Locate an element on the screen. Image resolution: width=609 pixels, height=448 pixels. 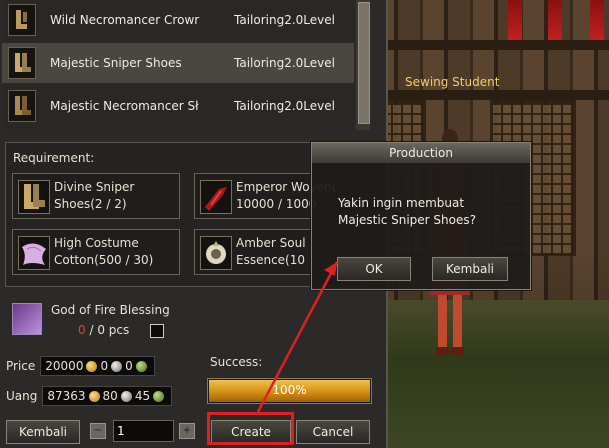
recipe-name: Majestic Sniper Shoes is located at coordinates (116, 63).